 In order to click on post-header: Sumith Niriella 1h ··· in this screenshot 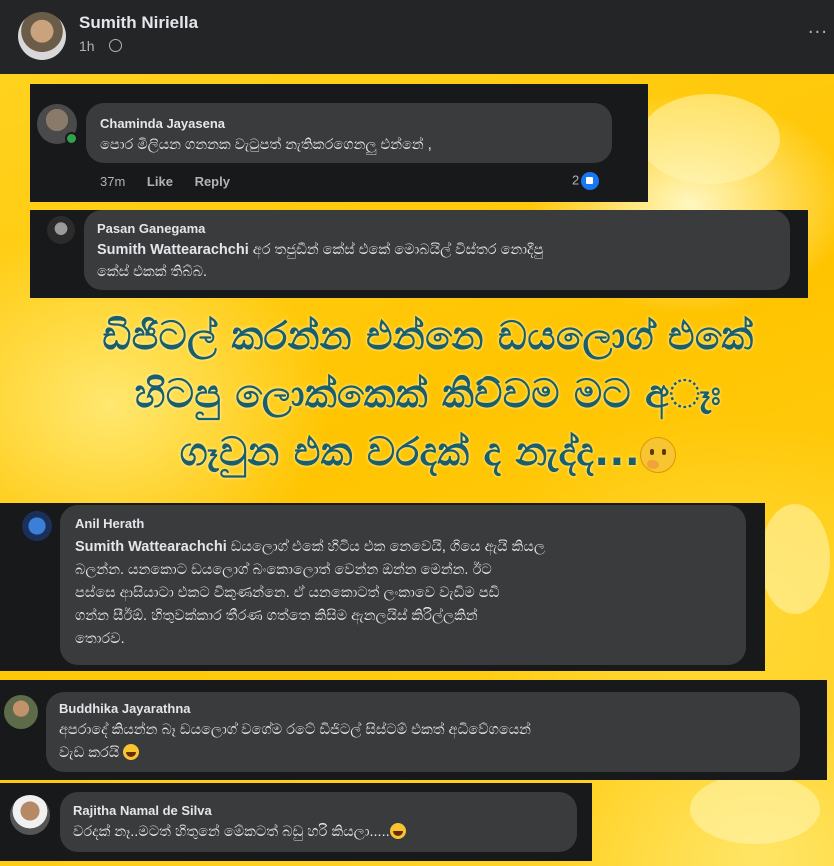, I will do `click(417, 37)`.